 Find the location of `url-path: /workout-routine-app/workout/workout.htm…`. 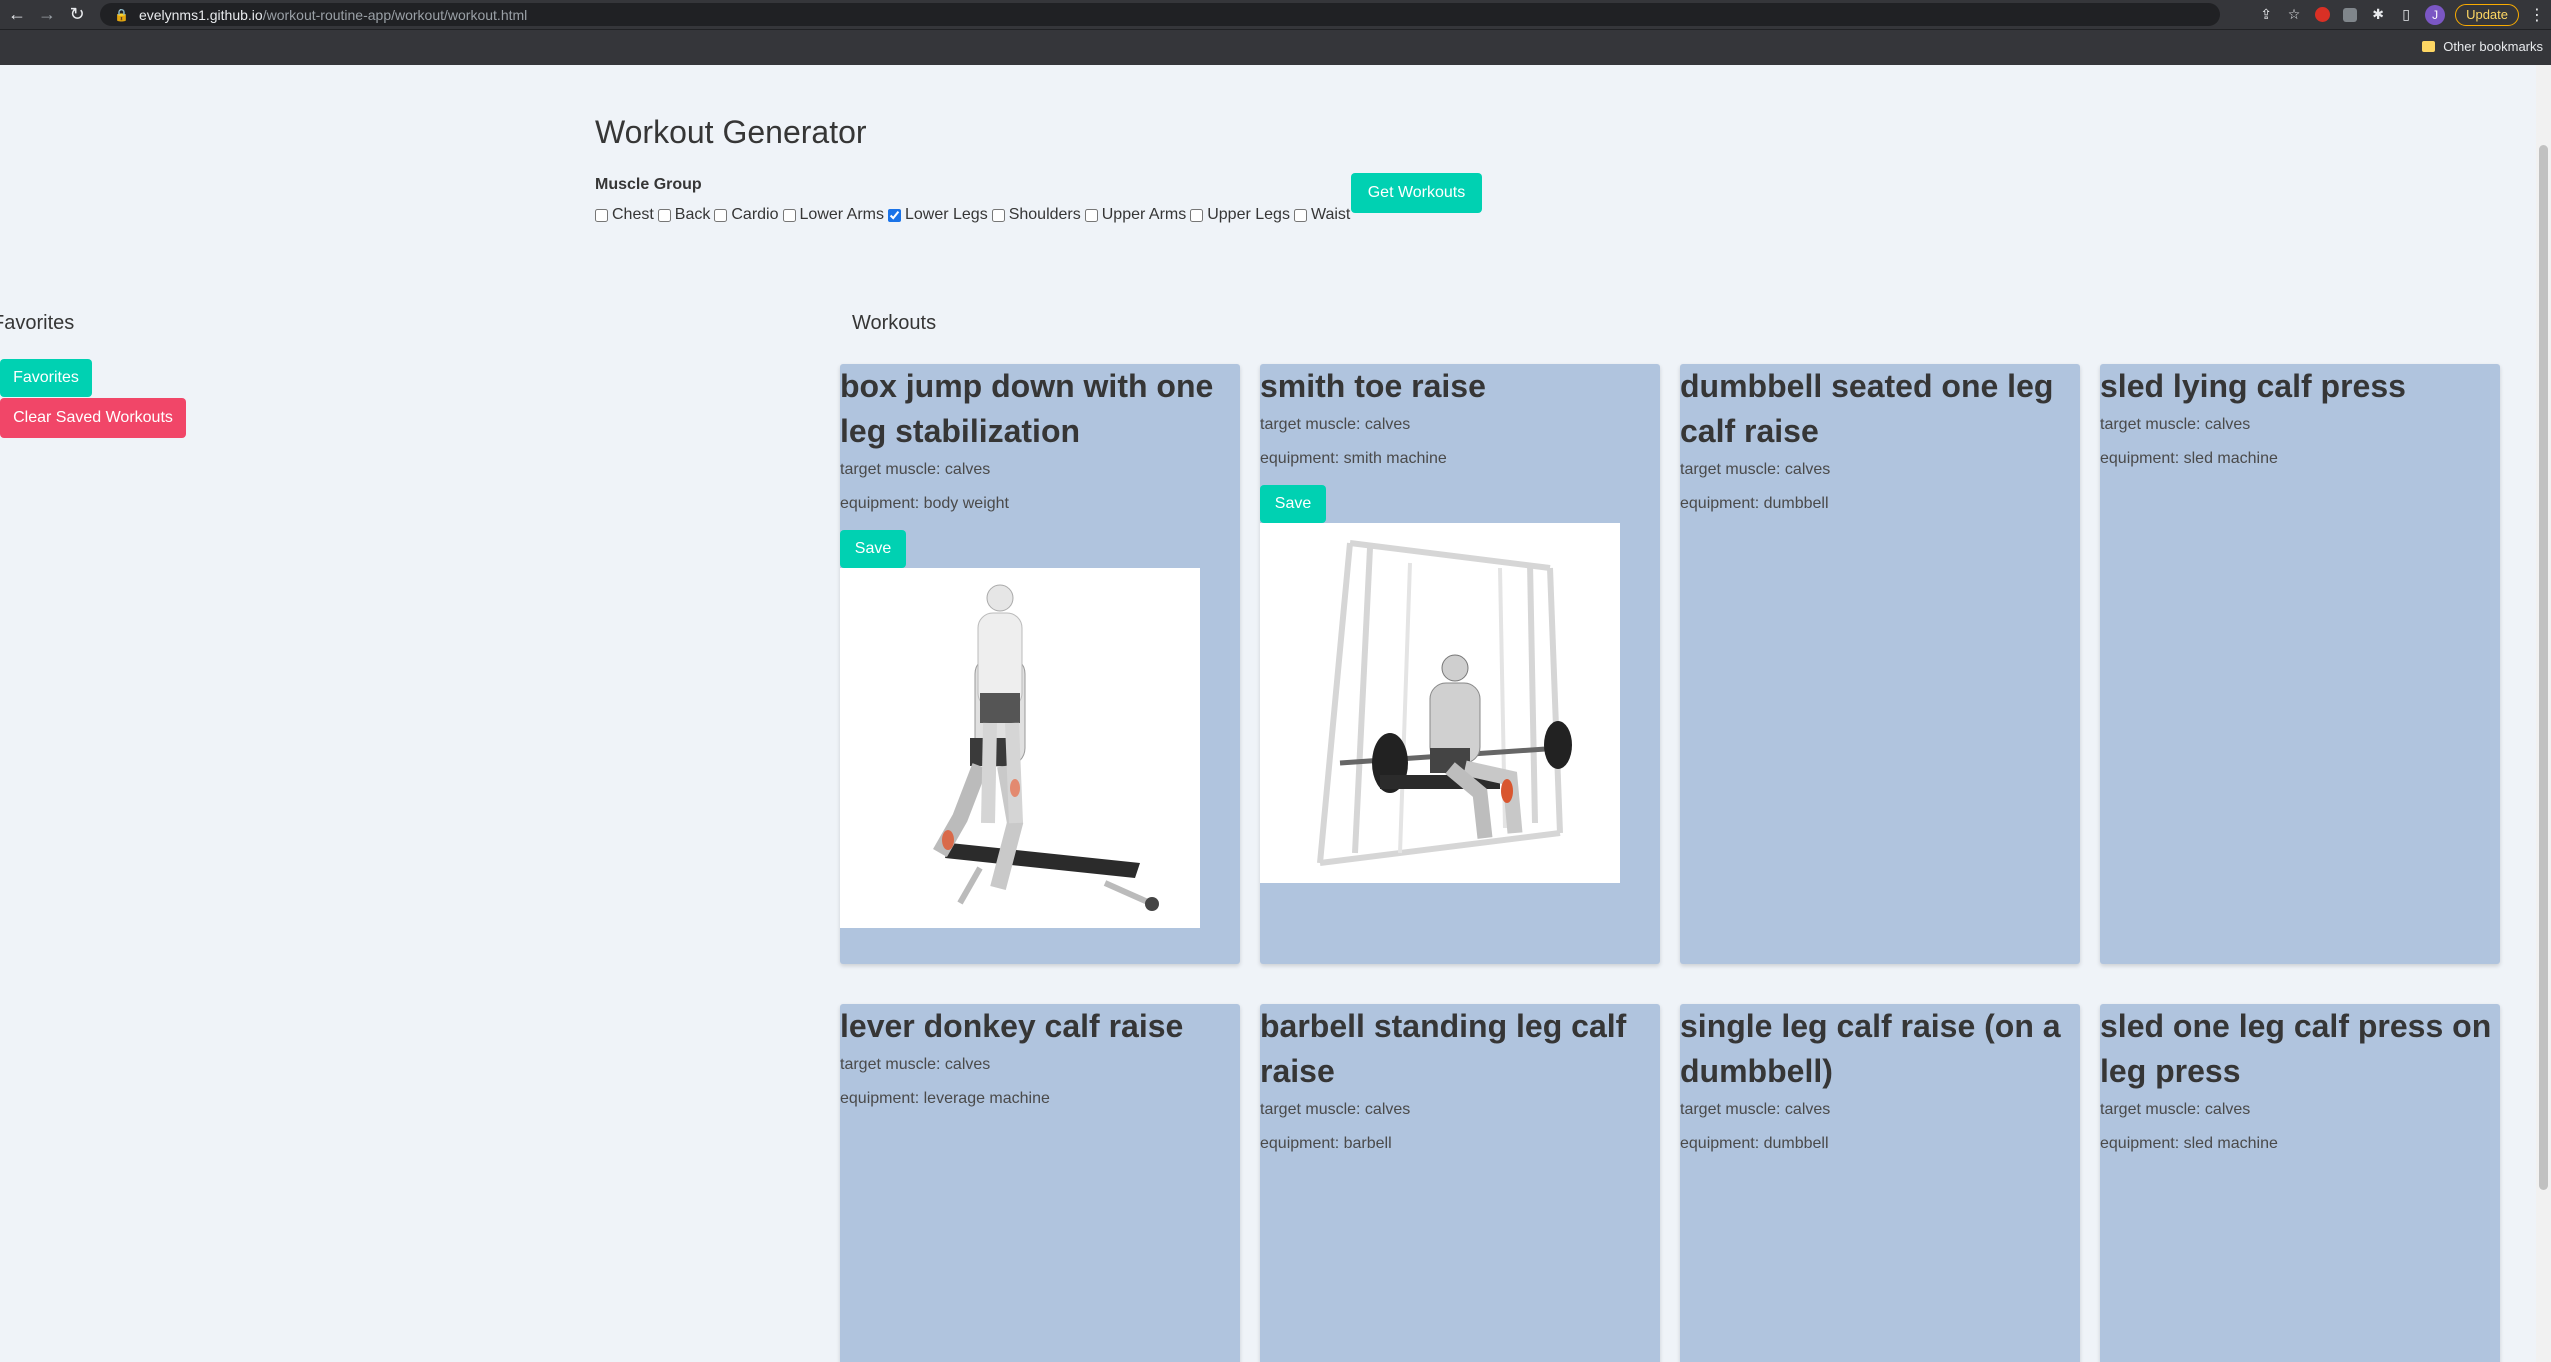

url-path: /workout-routine-app/workout/workout.htm… is located at coordinates (395, 14).